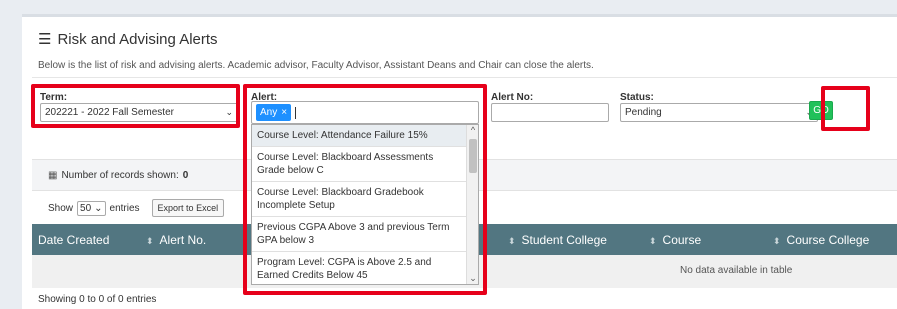  I want to click on column-header-date-created: Date Created, so click(73, 240).